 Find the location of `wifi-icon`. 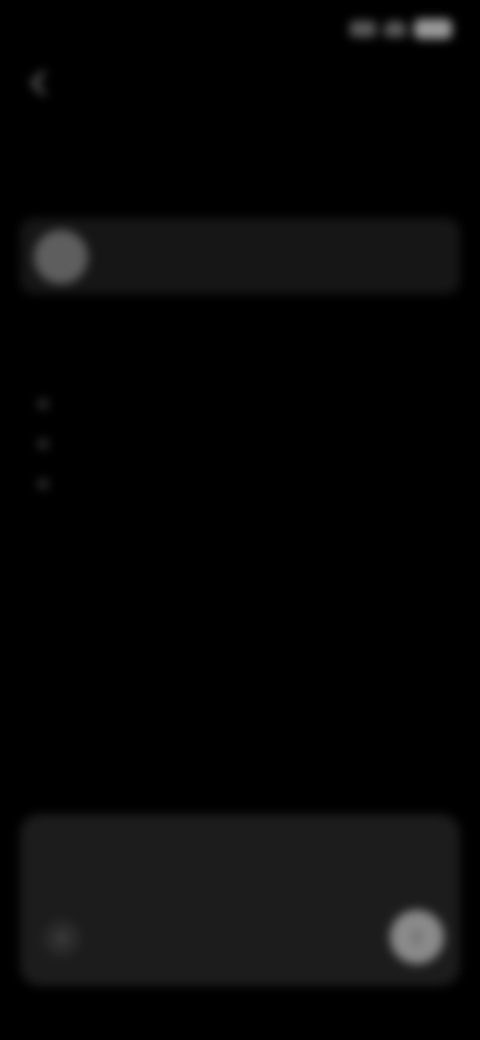

wifi-icon is located at coordinates (395, 29).